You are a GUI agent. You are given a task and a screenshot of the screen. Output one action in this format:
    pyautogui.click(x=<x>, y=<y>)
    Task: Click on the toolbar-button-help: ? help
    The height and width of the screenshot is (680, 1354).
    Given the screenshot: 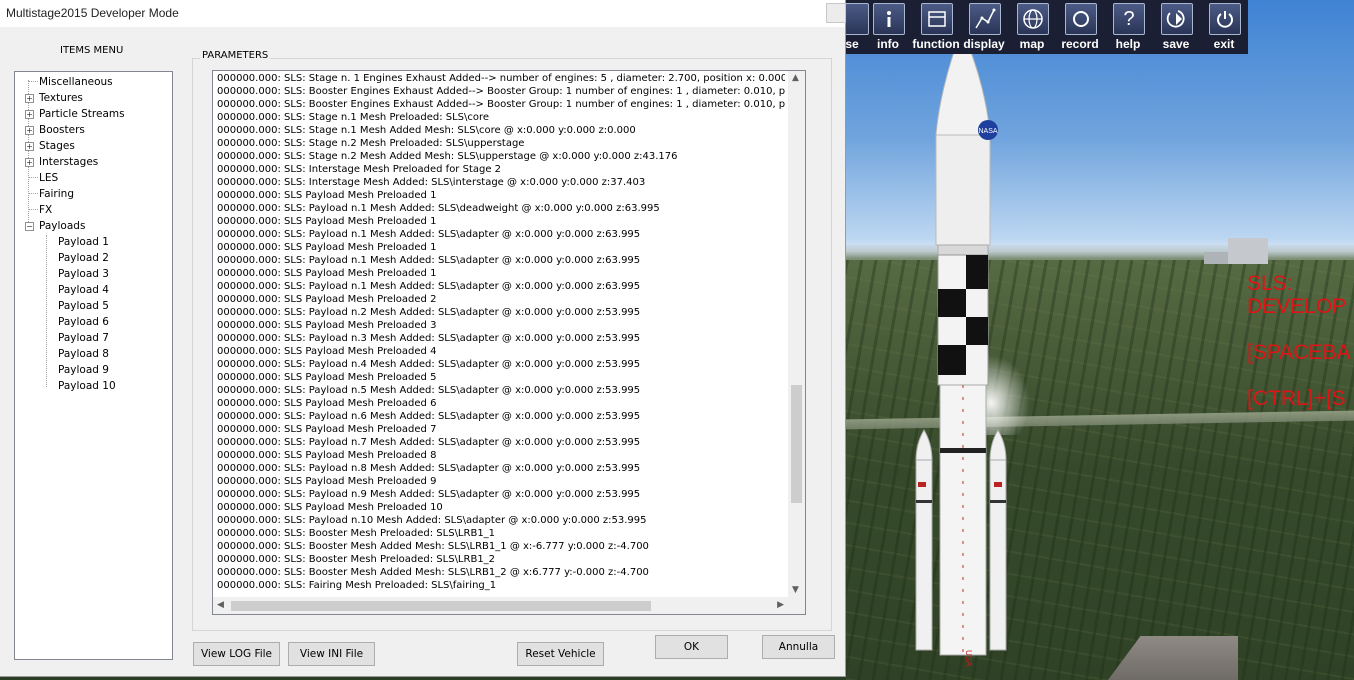 What is the action you would take?
    pyautogui.click(x=1128, y=27)
    